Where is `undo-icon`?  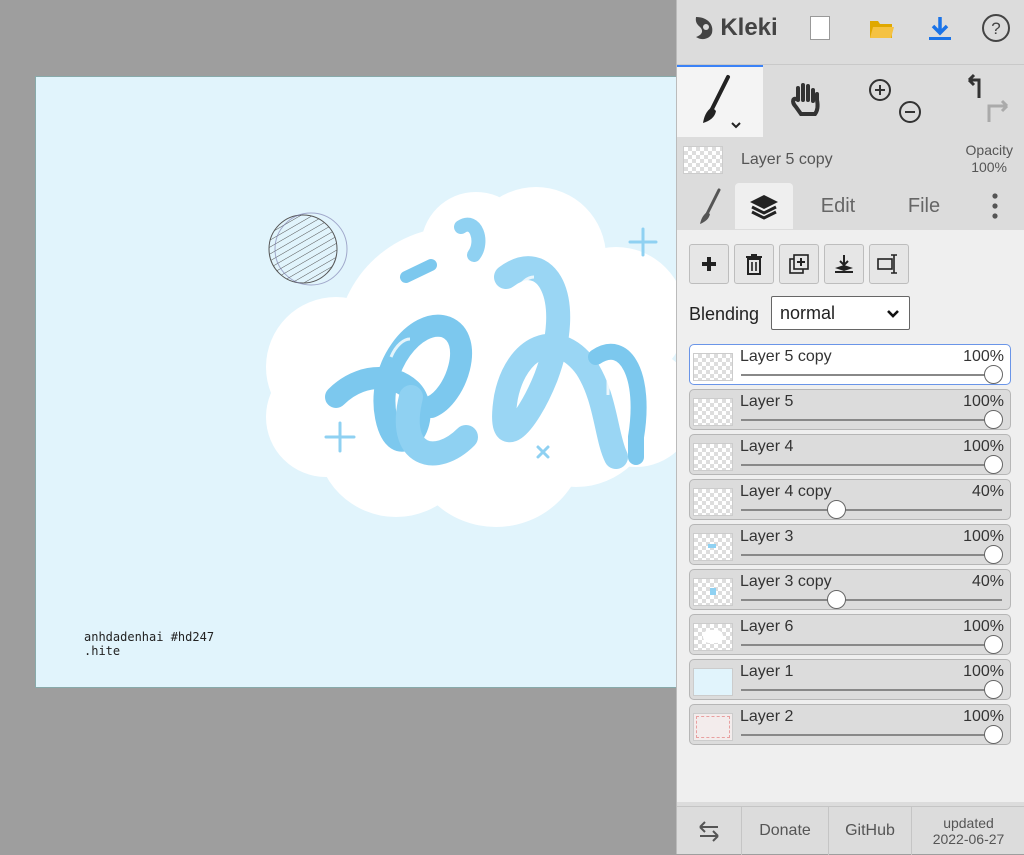 undo-icon is located at coordinates (974, 85).